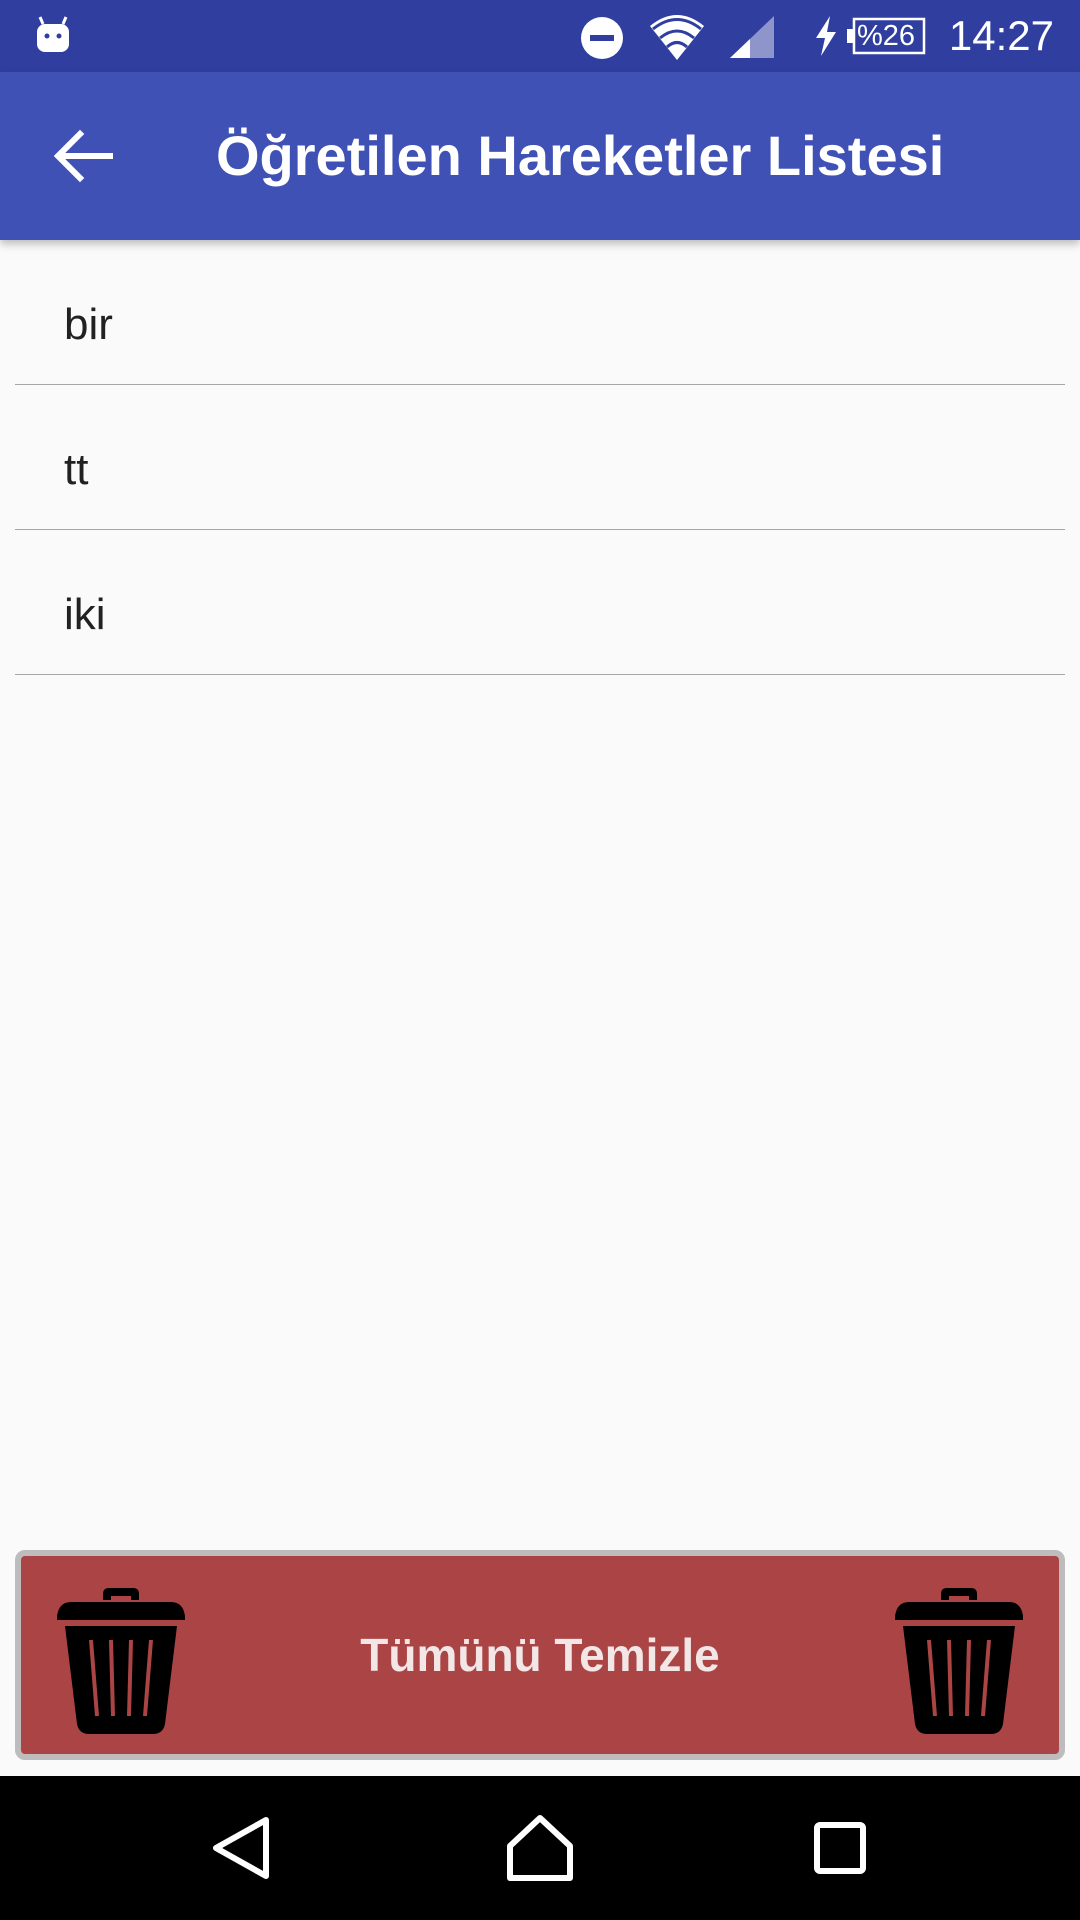 Image resolution: width=1080 pixels, height=1920 pixels. I want to click on battery-percentage: %26, so click(886, 36).